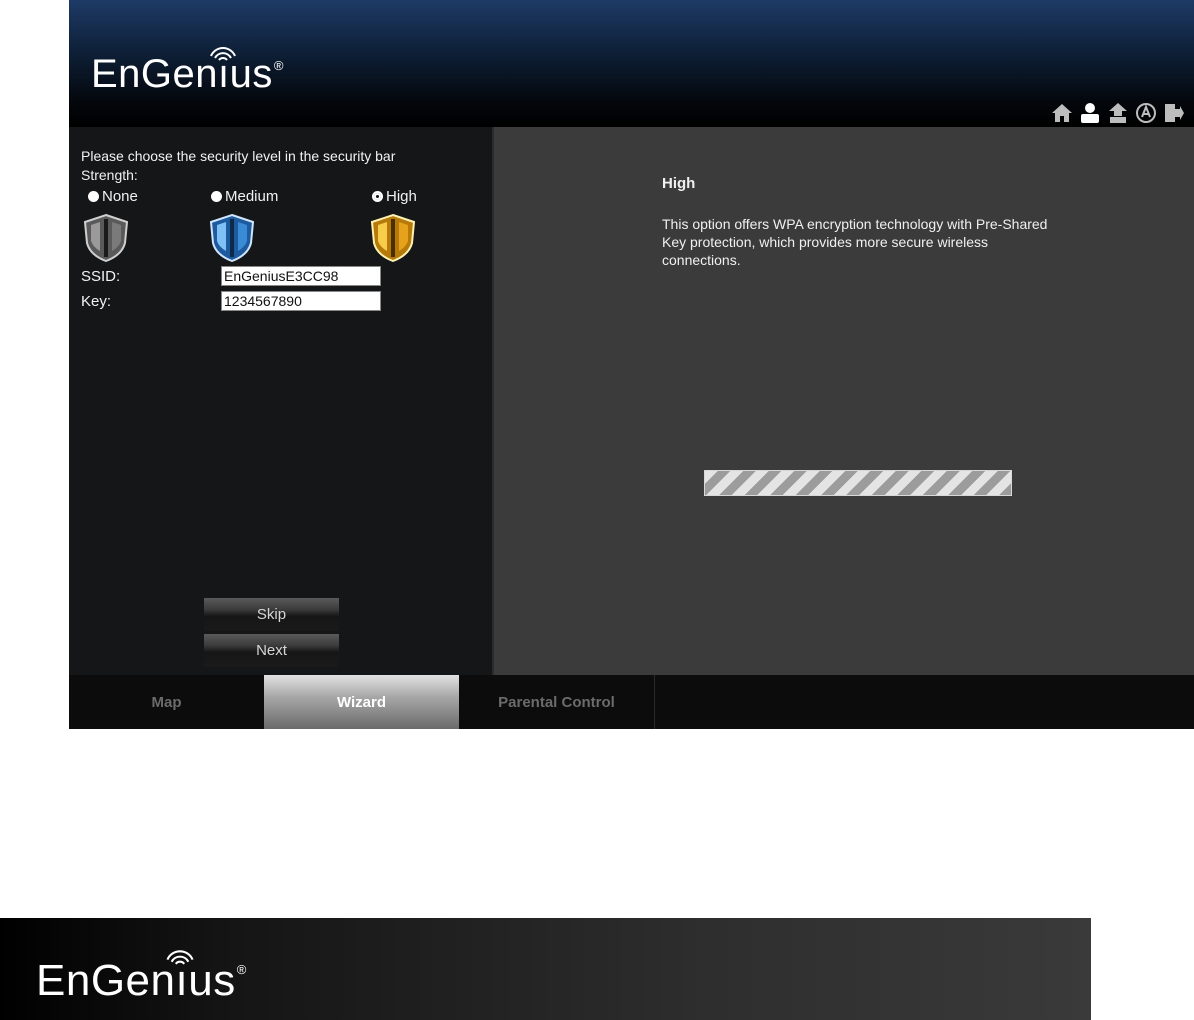  I want to click on home-icon, so click(1062, 113).